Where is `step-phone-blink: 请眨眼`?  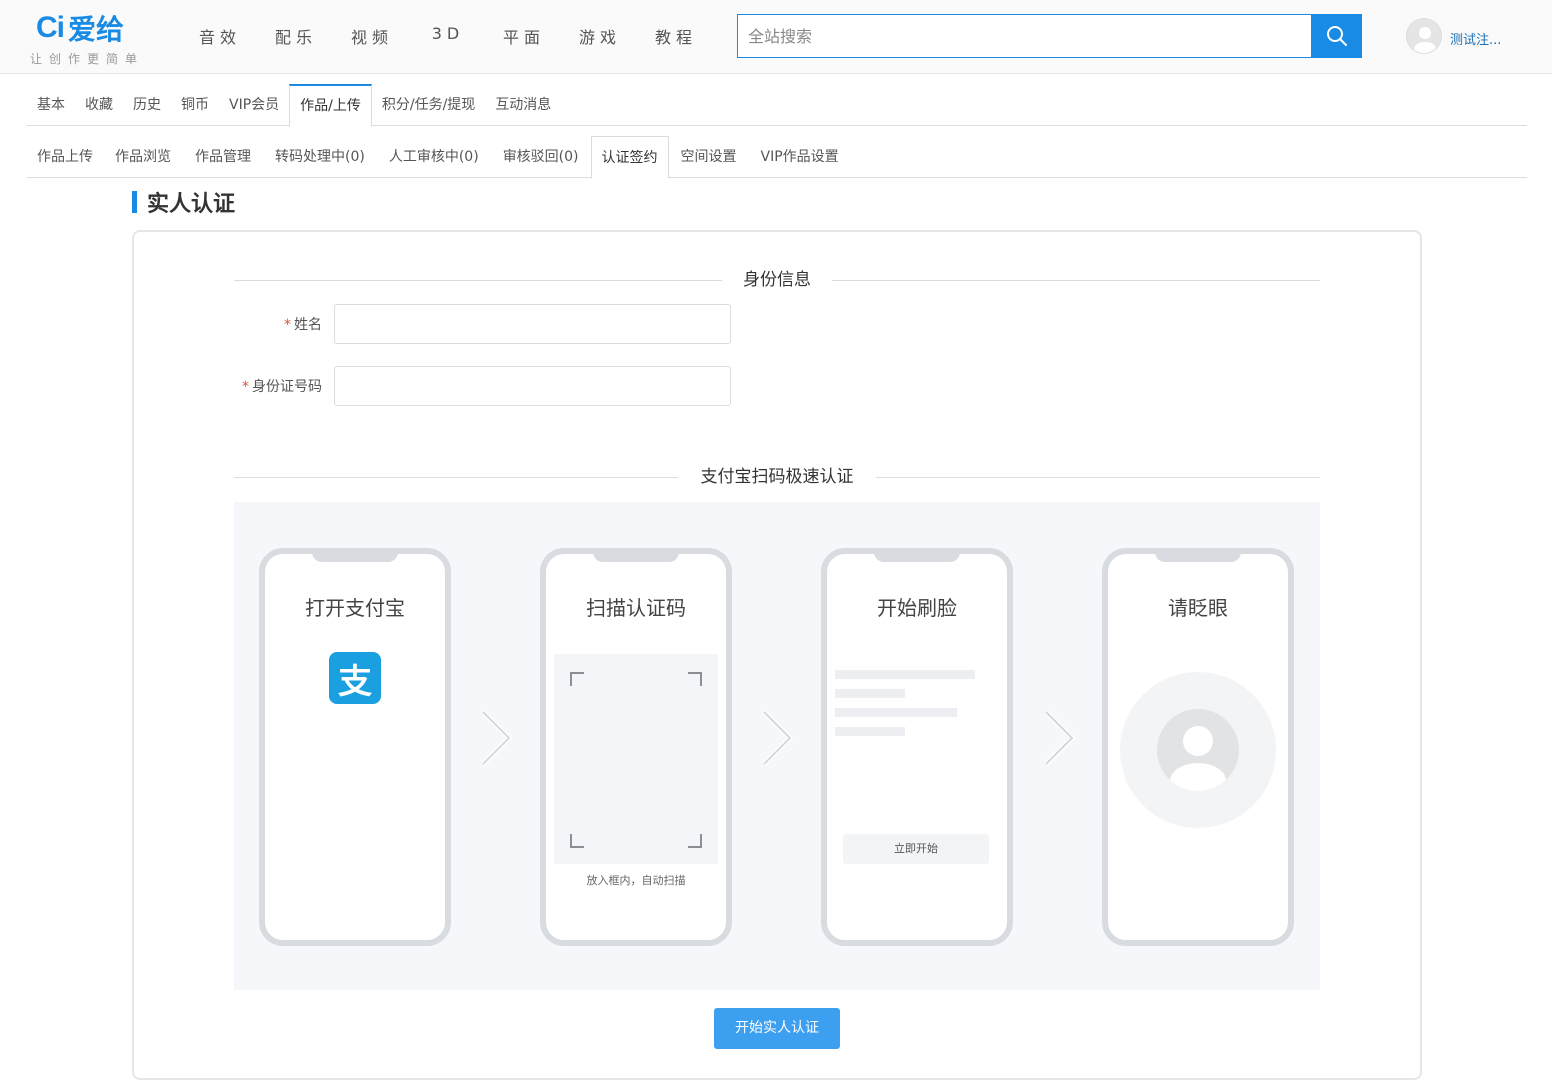
step-phone-blink: 请眨眼 is located at coordinates (1198, 747).